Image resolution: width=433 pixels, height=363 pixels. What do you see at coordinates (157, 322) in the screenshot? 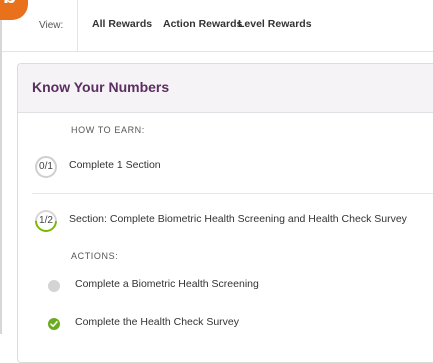
I see `action-link: Complete the Health Check Survey` at bounding box center [157, 322].